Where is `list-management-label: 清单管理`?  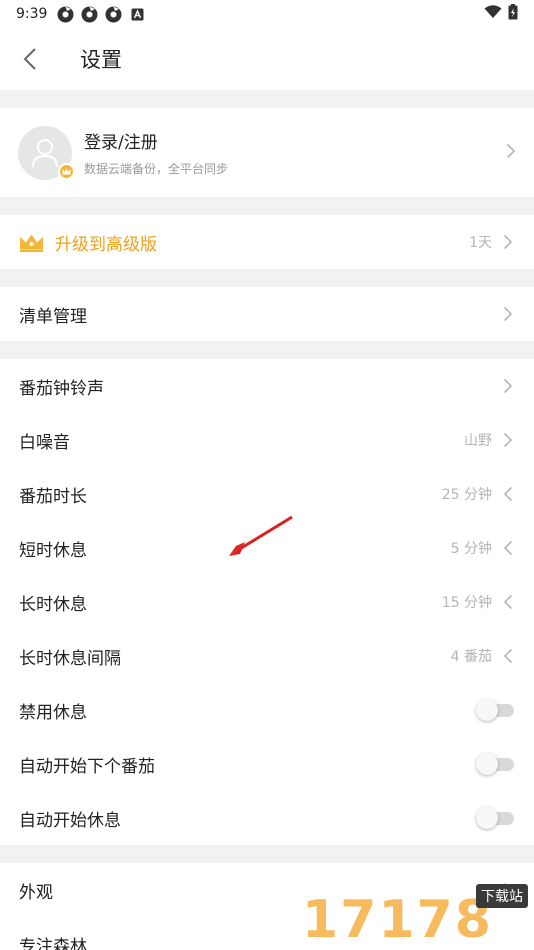 list-management-label: 清单管理 is located at coordinates (53, 316).